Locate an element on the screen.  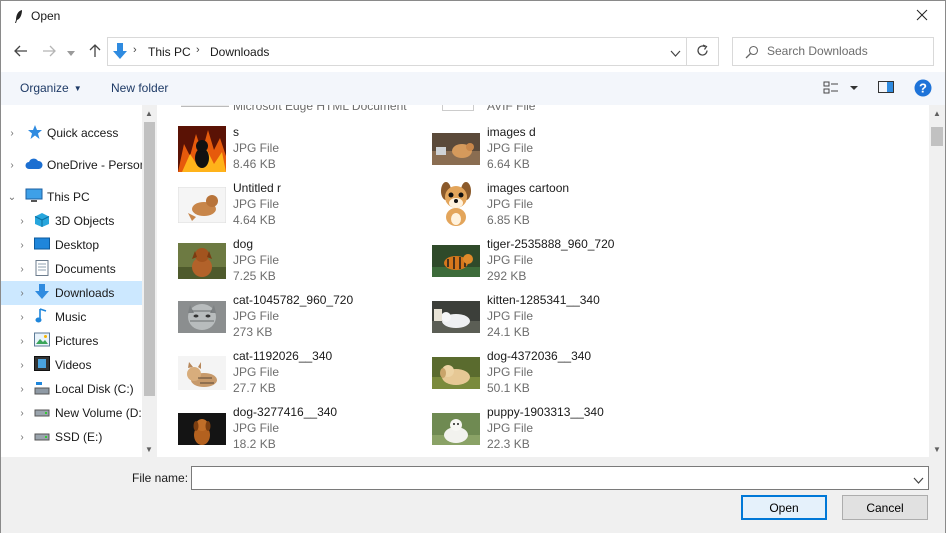
file-item: images d JPG File 6.64 KB is located at coordinates (532, 151).